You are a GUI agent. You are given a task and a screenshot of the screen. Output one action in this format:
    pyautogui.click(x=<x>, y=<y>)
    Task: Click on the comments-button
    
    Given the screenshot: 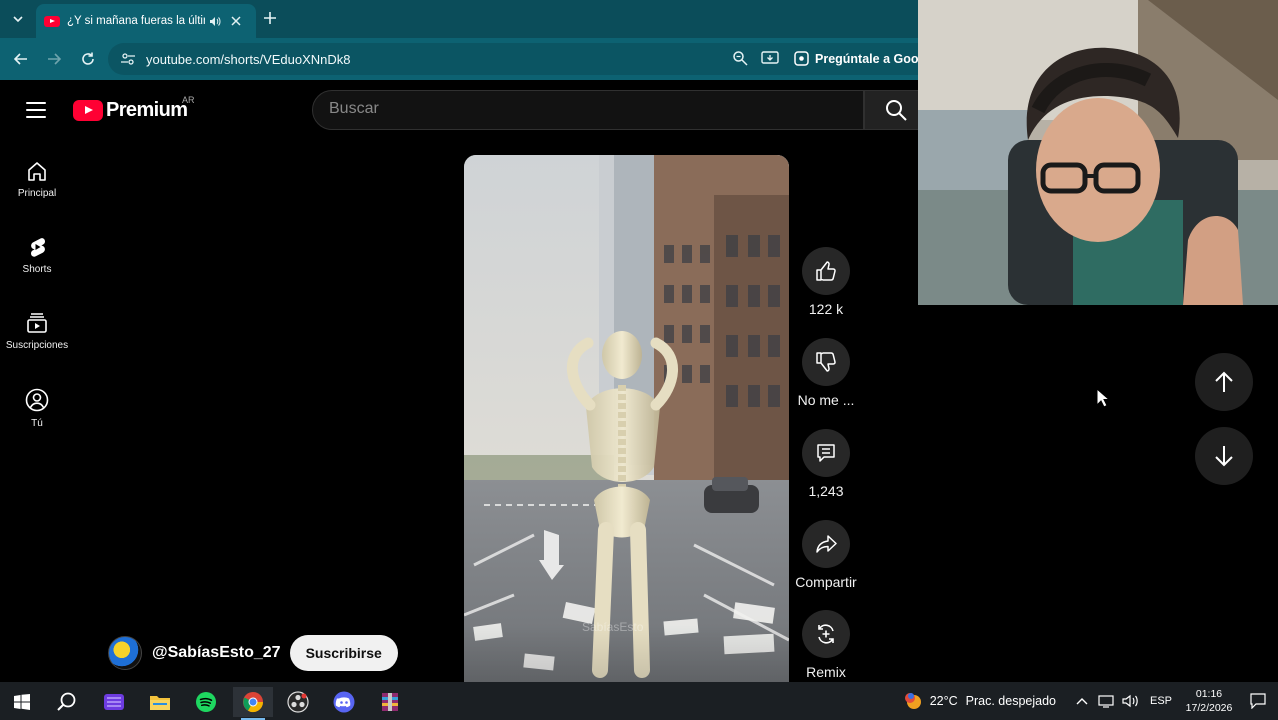 What is the action you would take?
    pyautogui.click(x=826, y=453)
    